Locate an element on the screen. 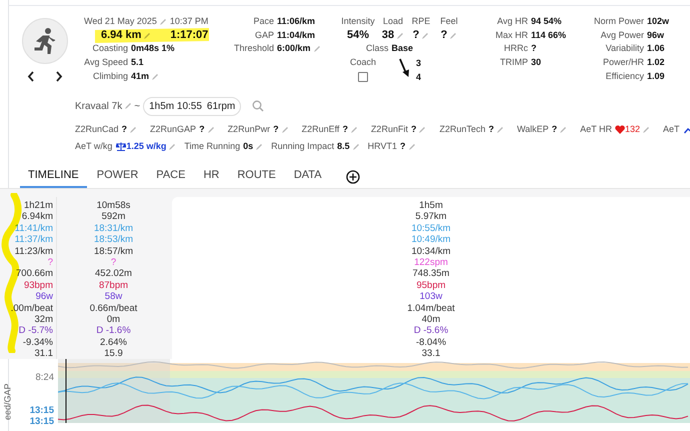 The image size is (690, 431). stat-value: 0m is located at coordinates (114, 320).